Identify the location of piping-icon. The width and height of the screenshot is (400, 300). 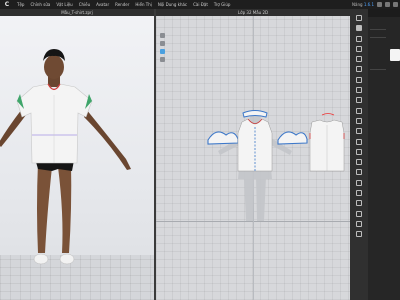
(359, 100).